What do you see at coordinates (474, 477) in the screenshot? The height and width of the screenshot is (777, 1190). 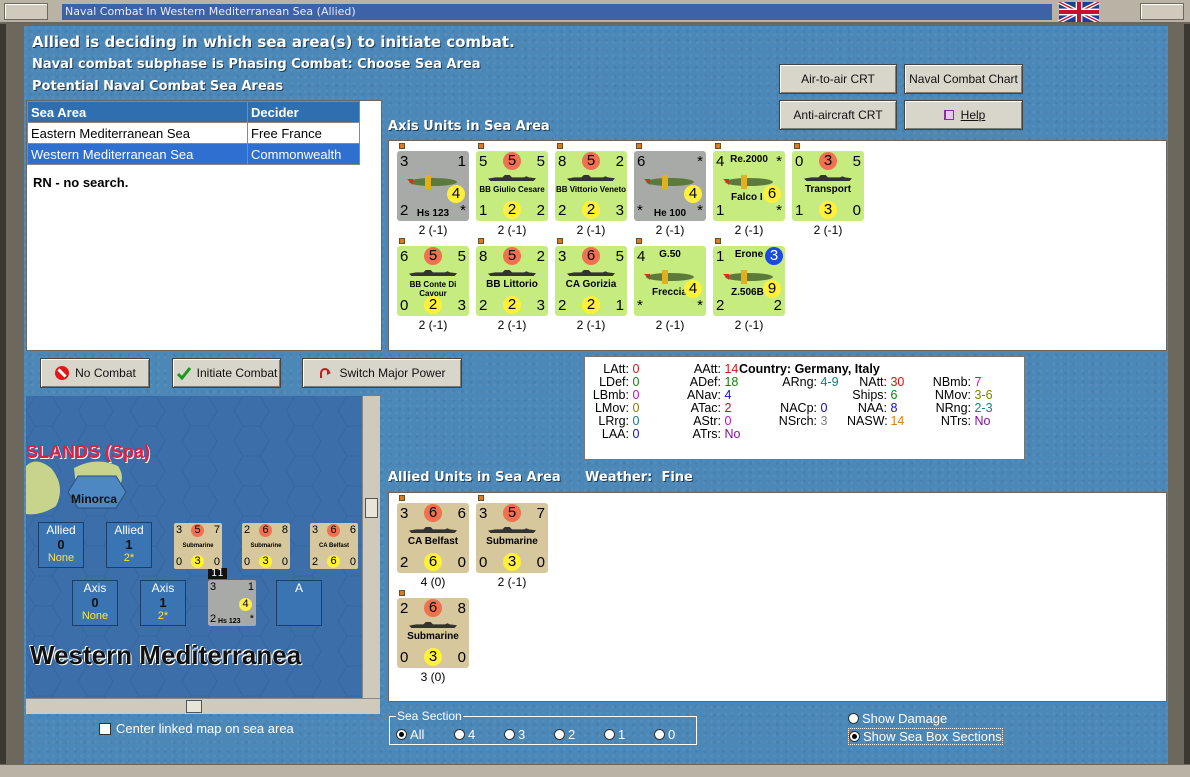 I see `allied-units-title: Allied Units in Sea Area` at bounding box center [474, 477].